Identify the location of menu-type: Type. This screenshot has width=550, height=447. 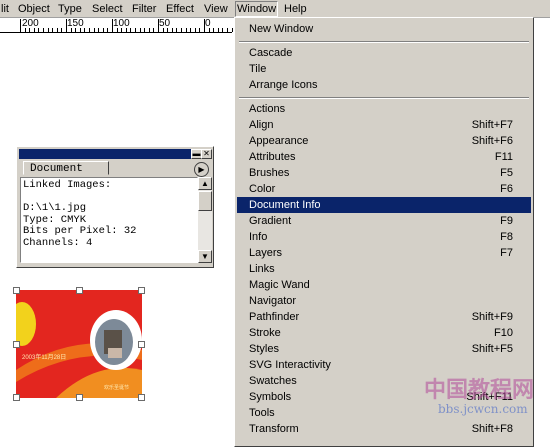
(70, 9).